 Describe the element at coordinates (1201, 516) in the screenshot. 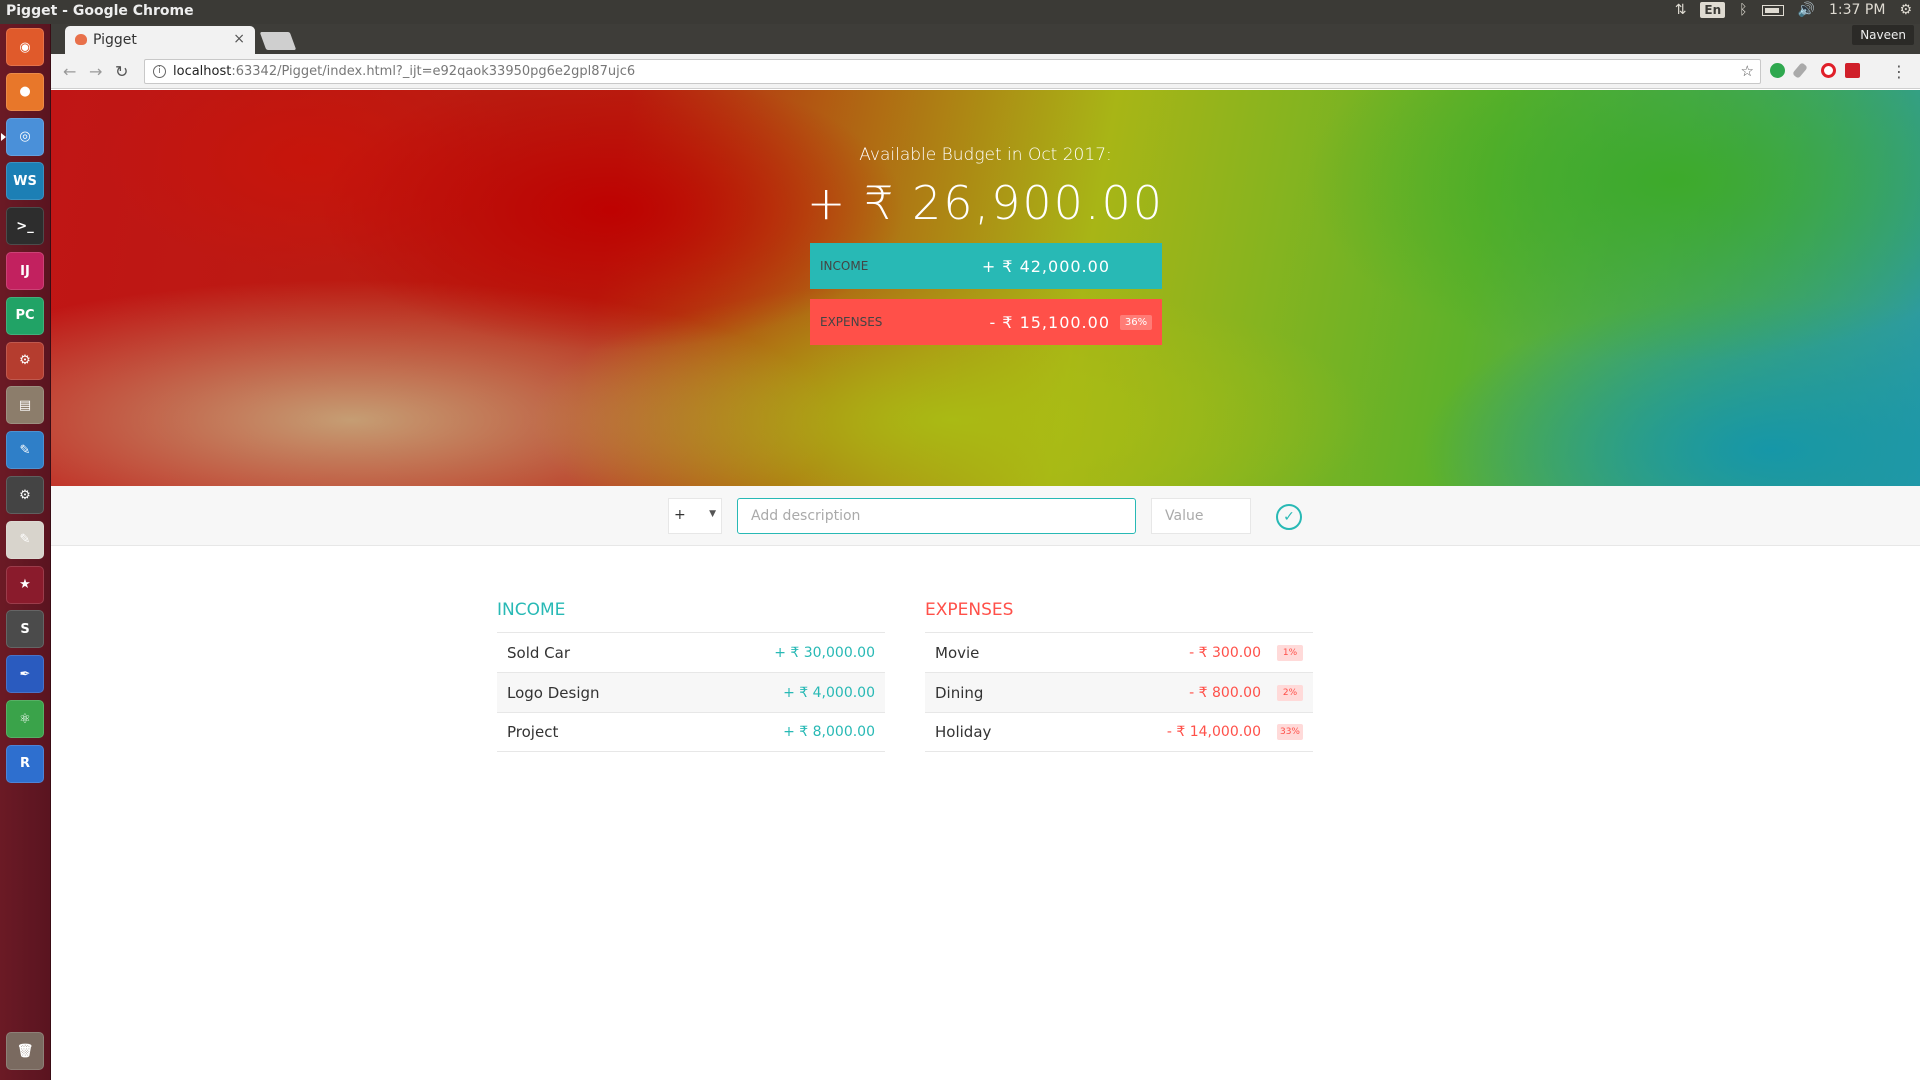

I see `add-value-input` at that location.